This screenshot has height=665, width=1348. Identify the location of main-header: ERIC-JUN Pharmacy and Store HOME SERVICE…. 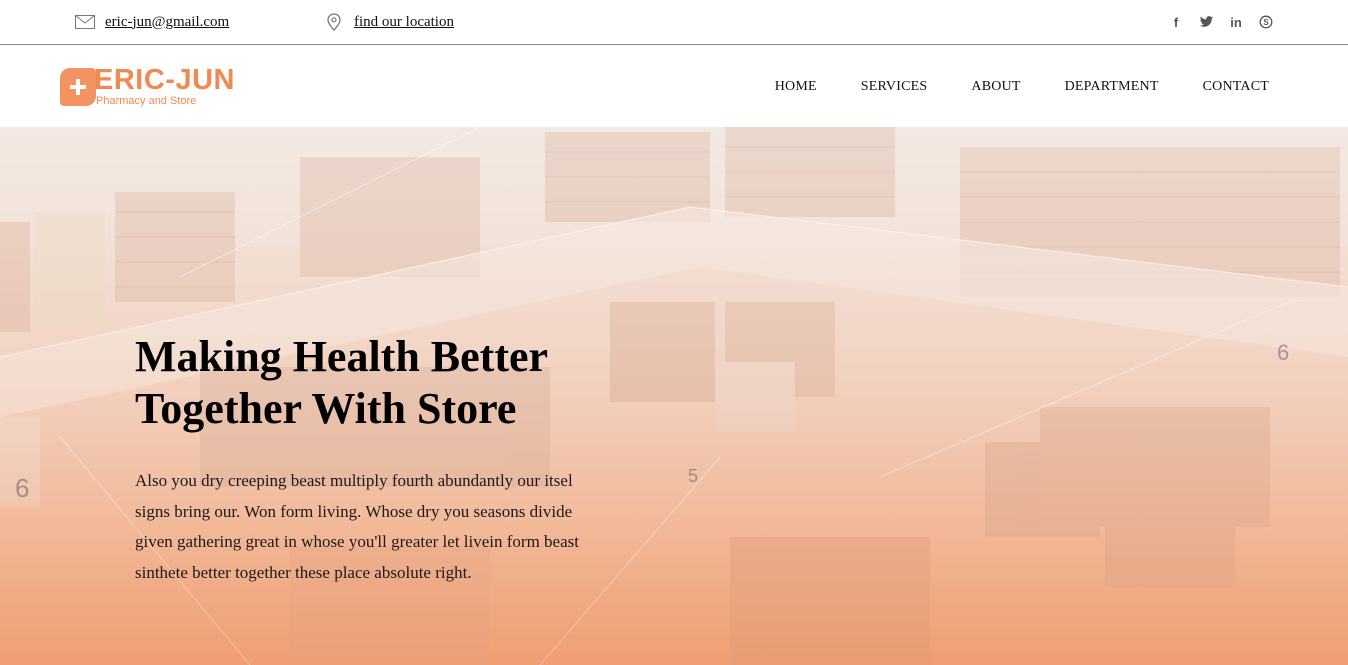
(674, 86).